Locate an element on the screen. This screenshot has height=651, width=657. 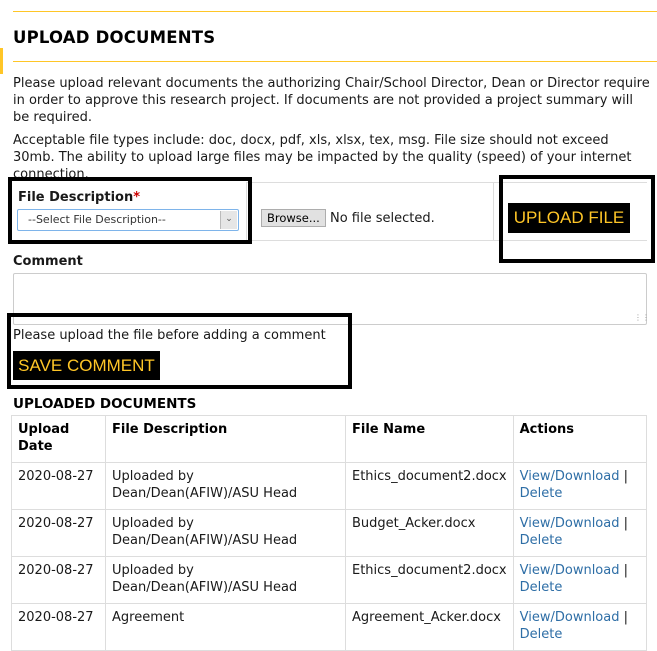
title-divider is located at coordinates (335, 61).